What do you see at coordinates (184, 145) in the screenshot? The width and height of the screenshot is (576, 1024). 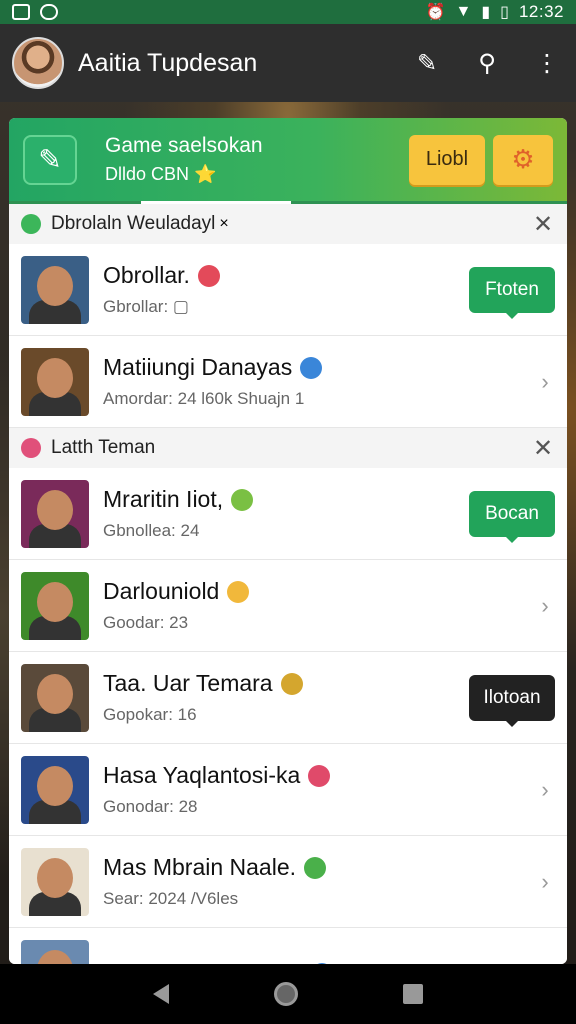 I see `banner-title: Game saelsokan` at bounding box center [184, 145].